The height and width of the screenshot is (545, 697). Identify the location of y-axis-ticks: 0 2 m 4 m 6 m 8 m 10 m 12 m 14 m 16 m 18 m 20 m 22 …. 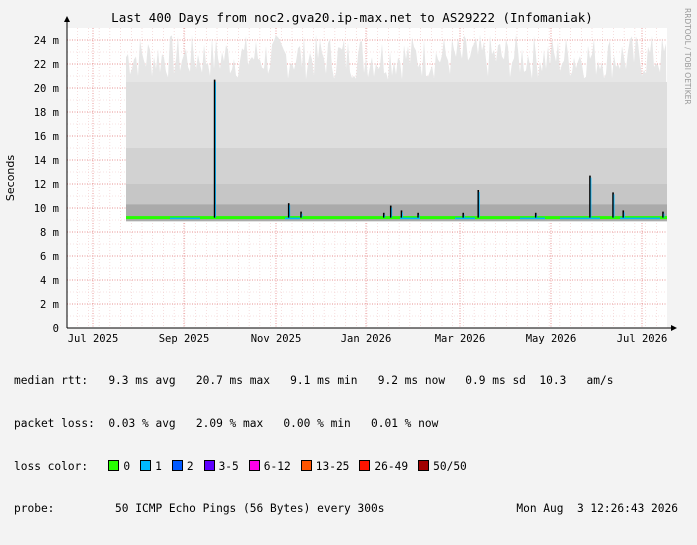
(46, 185).